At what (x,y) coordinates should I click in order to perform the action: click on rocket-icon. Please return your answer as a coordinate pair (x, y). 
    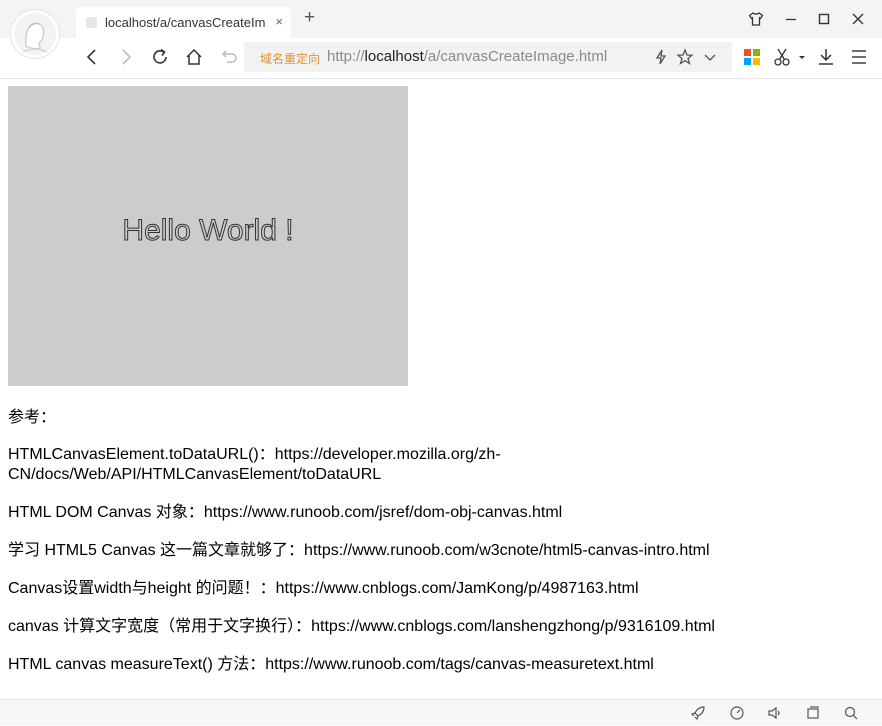
    Looking at the image, I should click on (698, 713).